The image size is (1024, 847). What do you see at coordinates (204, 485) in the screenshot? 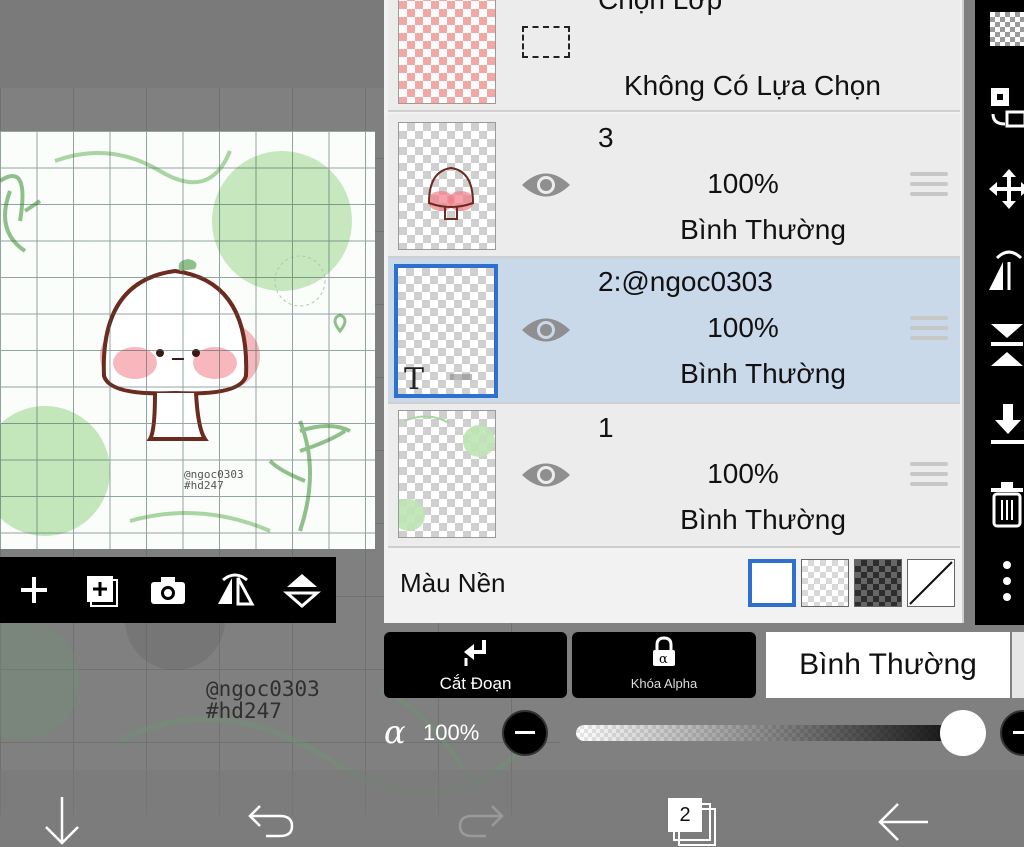
I see `watermark-tag-small: #hd247` at bounding box center [204, 485].